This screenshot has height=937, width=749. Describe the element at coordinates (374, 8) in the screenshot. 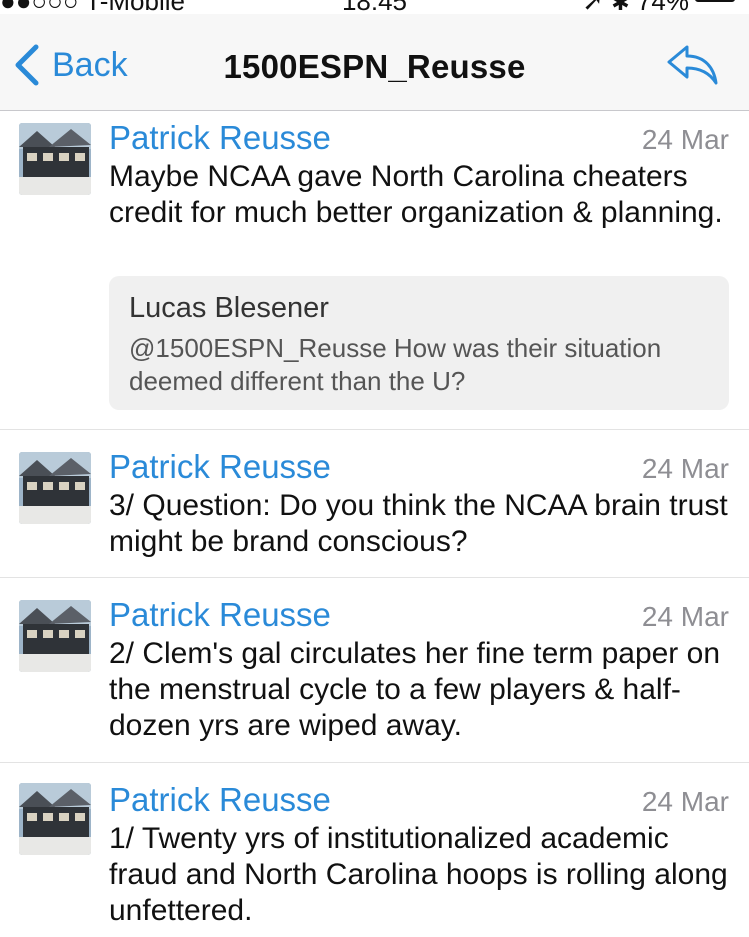

I see `status-bar: ●●○○○ T-Mobile 18:45 ➚ ✱ 74%` at that location.